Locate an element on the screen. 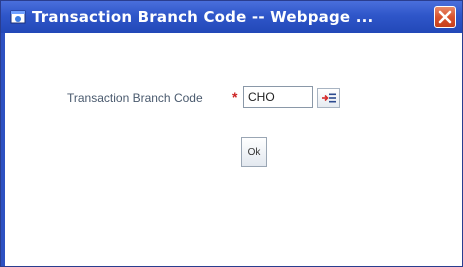 The image size is (463, 267). close-button is located at coordinates (445, 17).